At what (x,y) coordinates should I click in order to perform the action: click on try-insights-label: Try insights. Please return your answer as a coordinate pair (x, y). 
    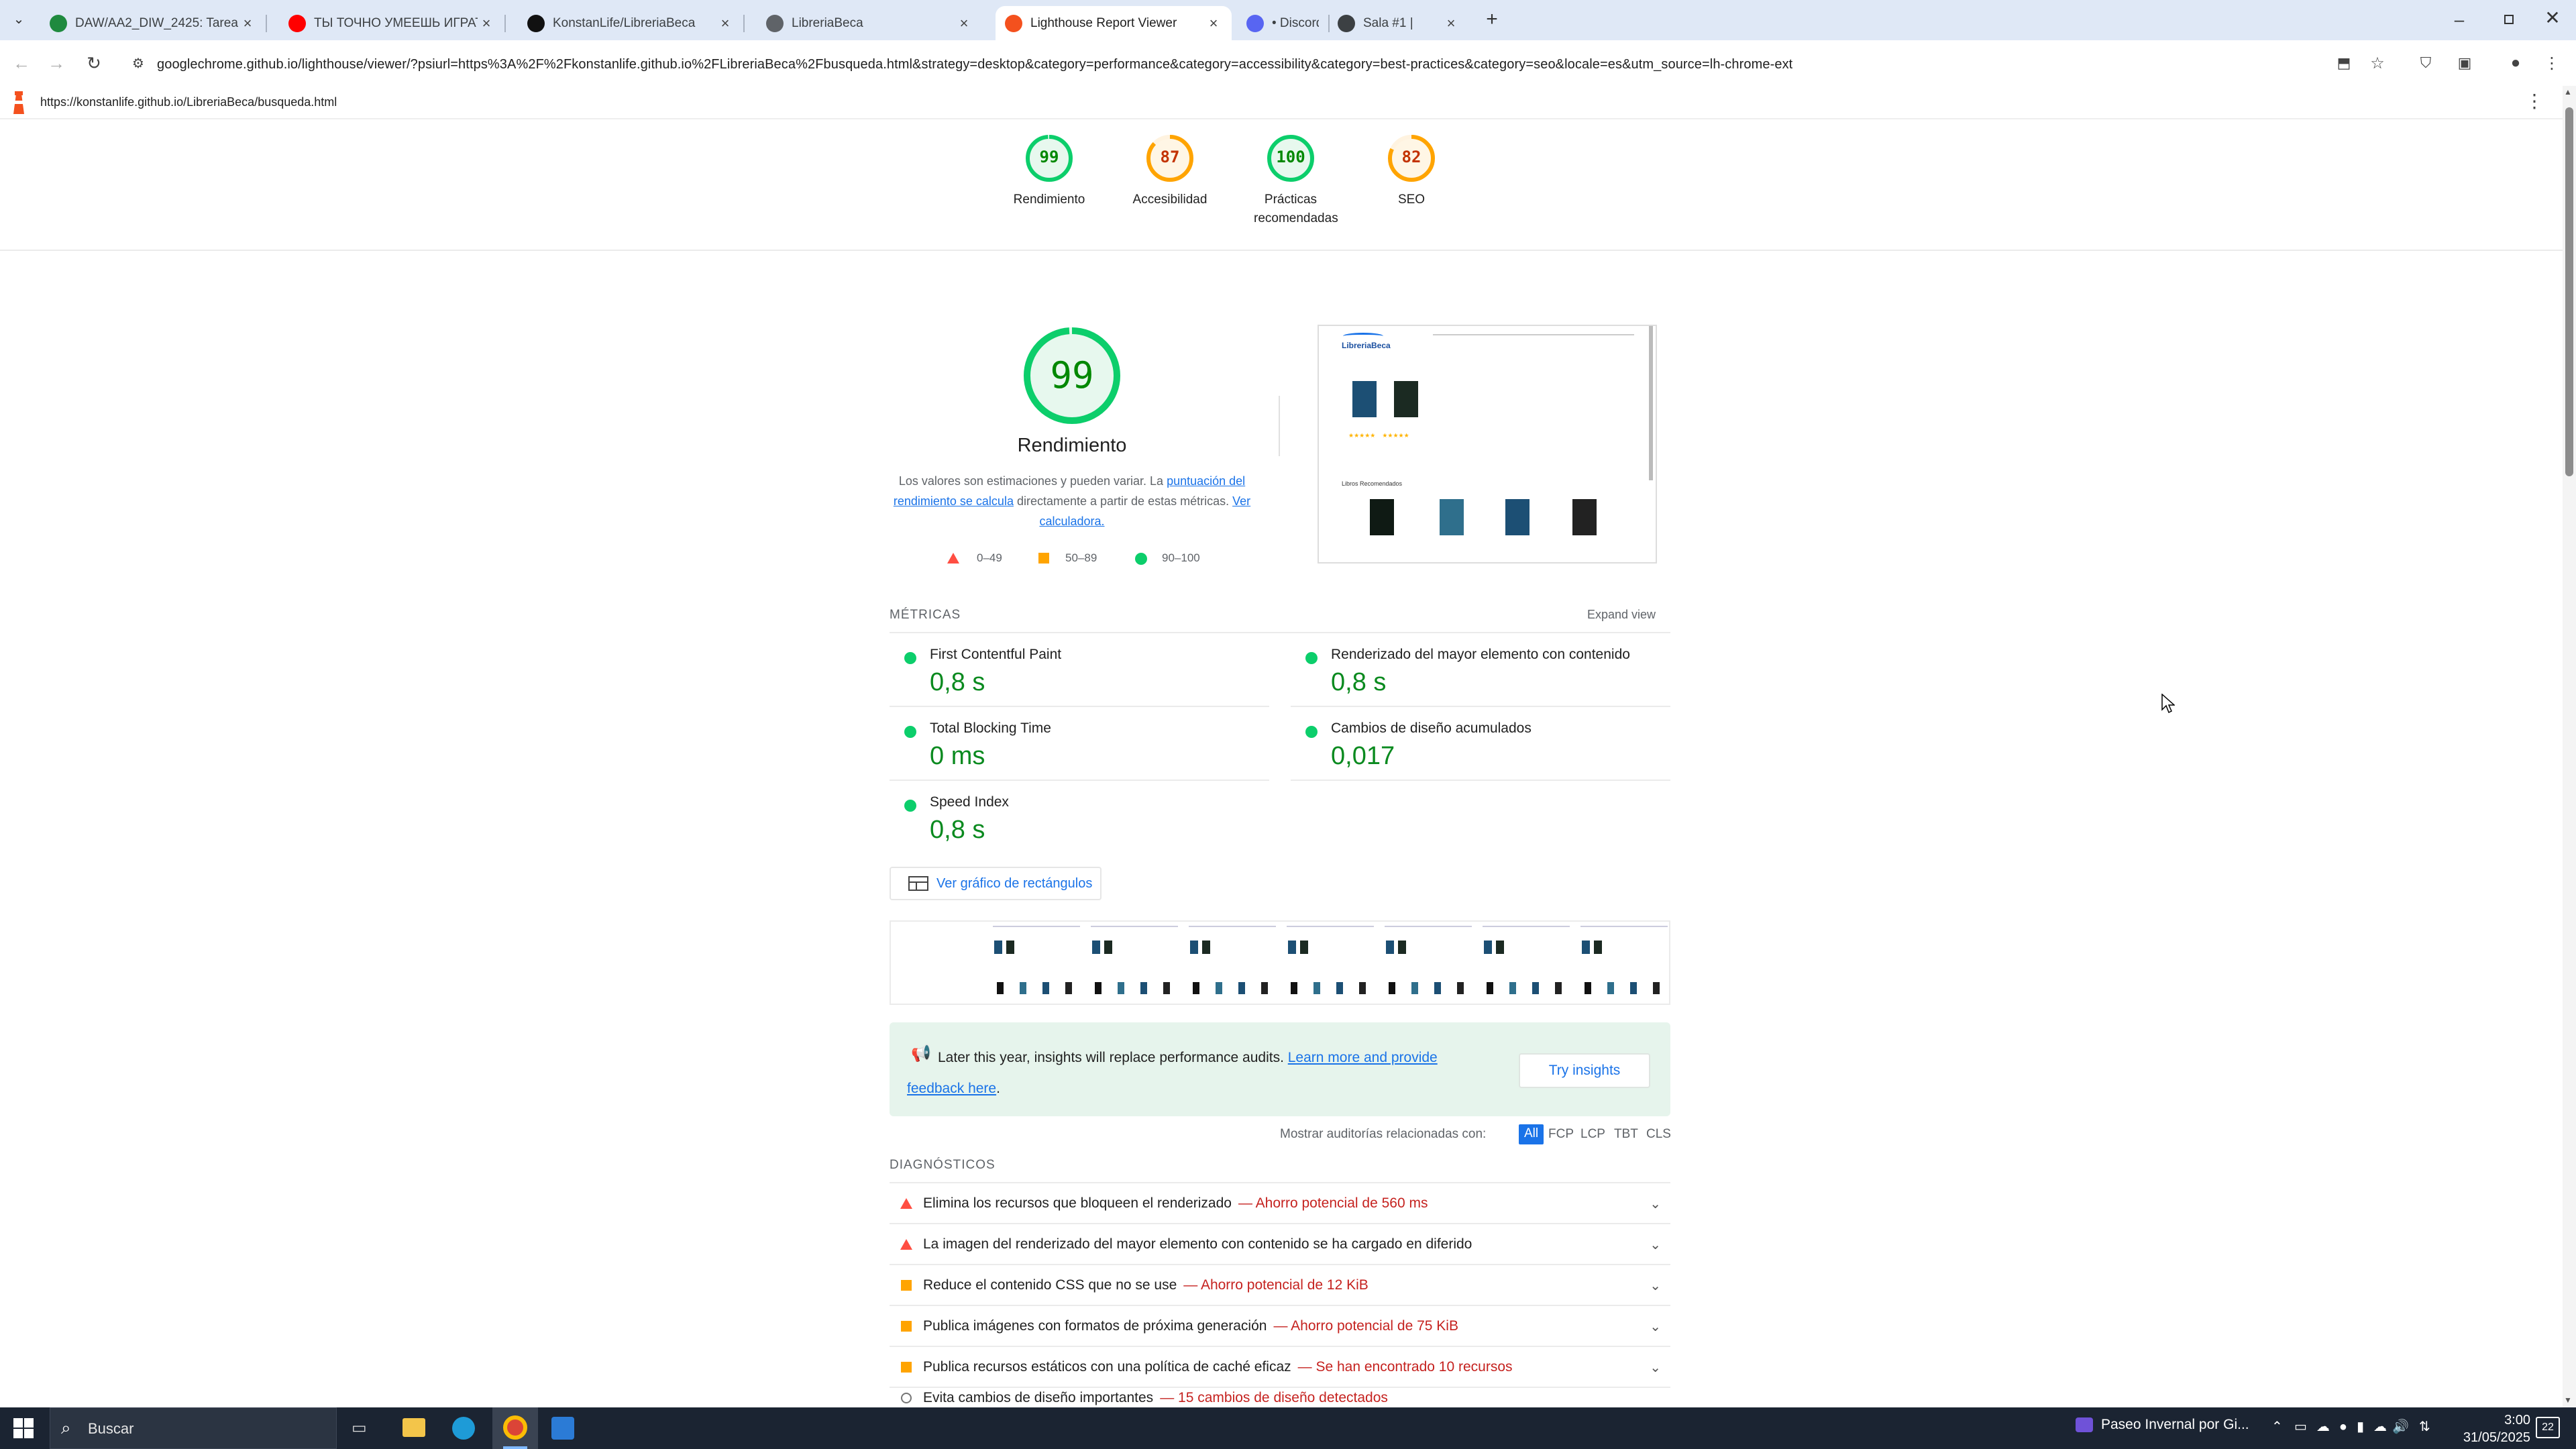
    Looking at the image, I should click on (1584, 1070).